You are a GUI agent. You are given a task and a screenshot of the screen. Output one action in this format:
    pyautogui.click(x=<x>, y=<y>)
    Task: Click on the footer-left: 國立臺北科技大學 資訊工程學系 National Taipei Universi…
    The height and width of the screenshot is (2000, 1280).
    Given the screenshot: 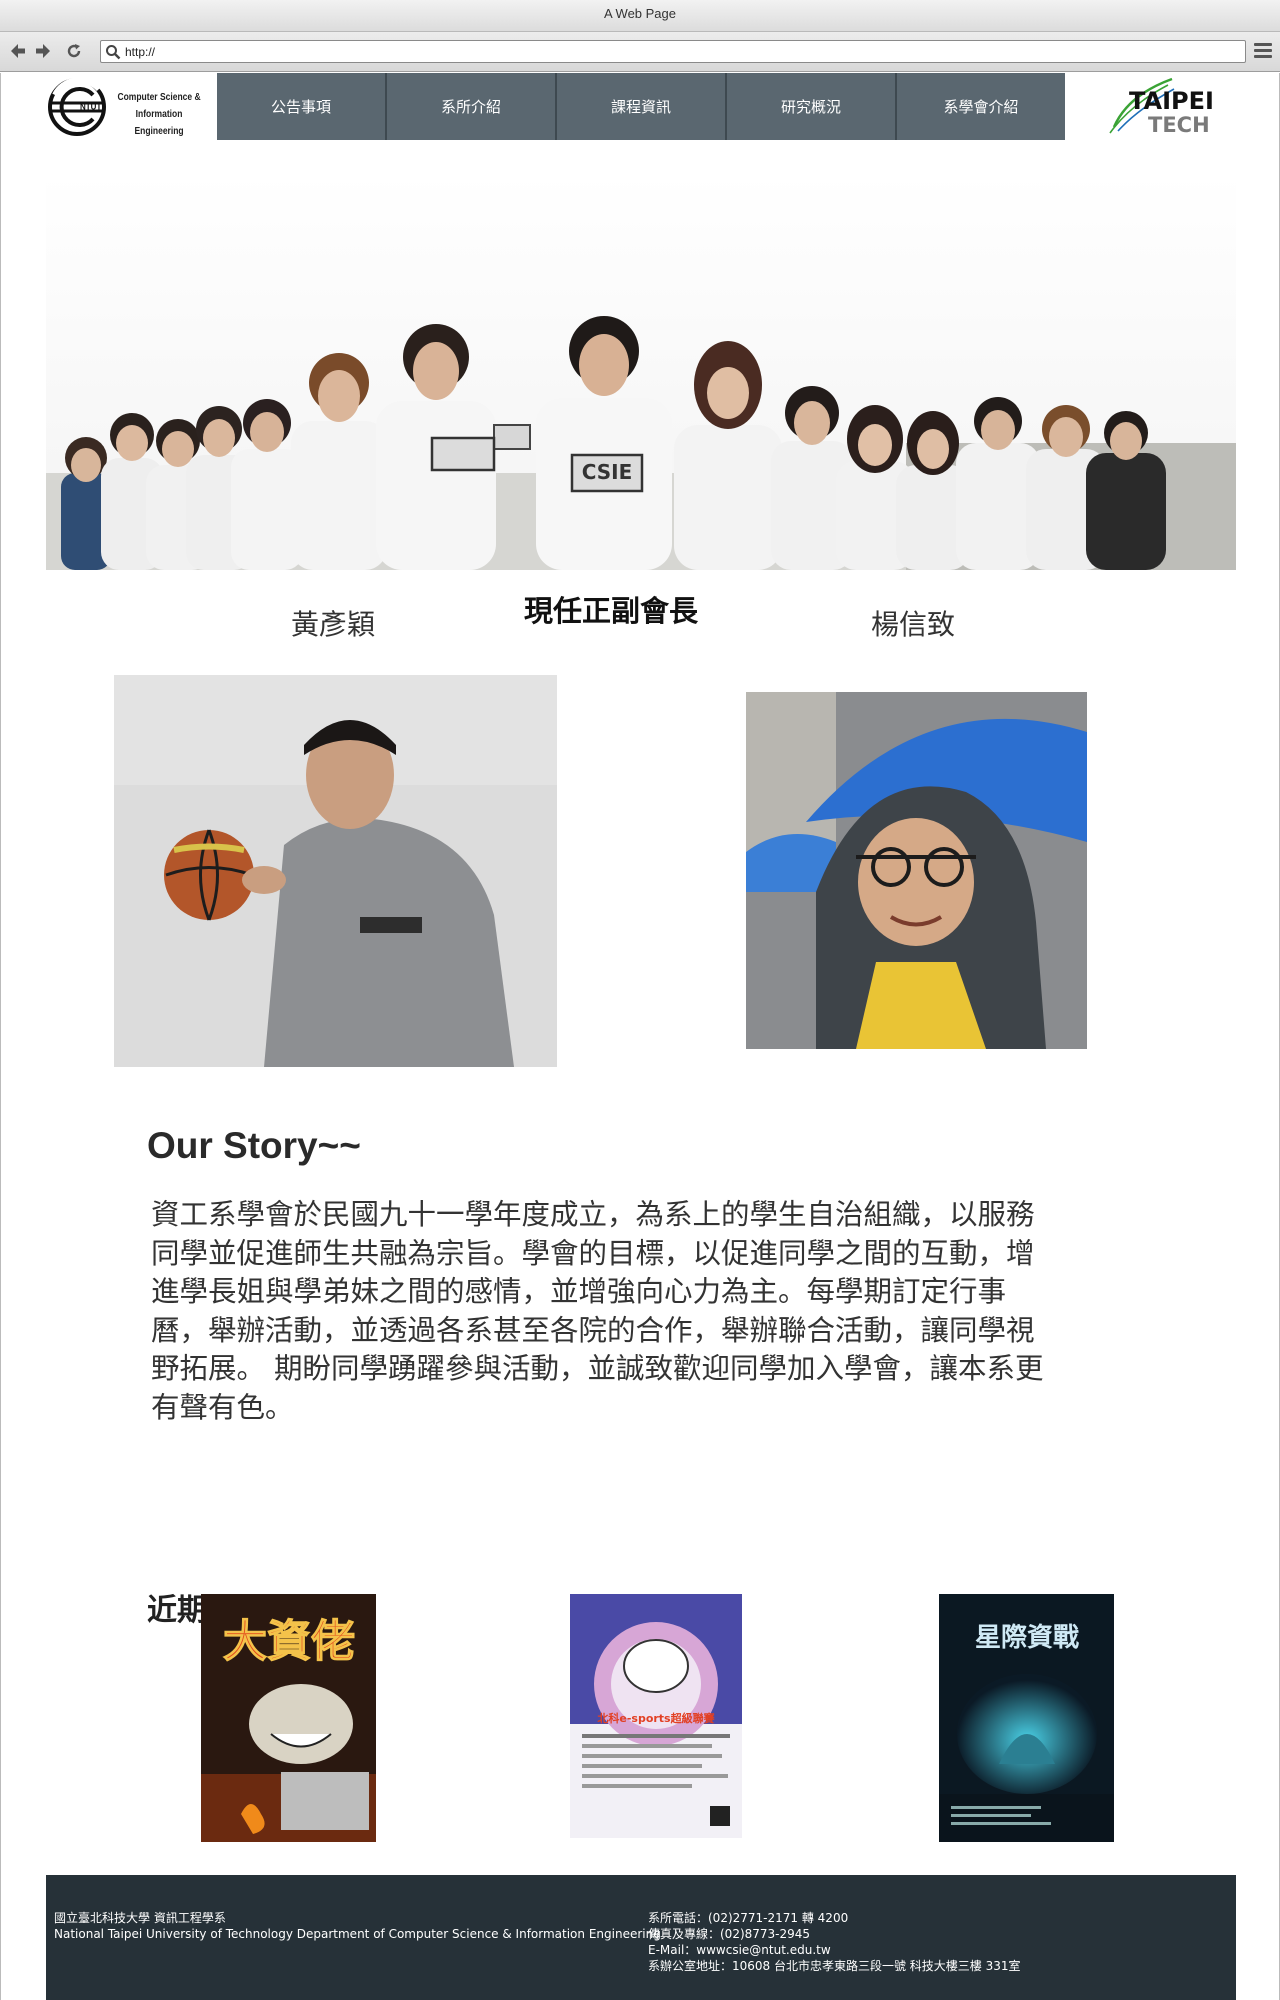 What is the action you would take?
    pyautogui.click(x=357, y=1926)
    